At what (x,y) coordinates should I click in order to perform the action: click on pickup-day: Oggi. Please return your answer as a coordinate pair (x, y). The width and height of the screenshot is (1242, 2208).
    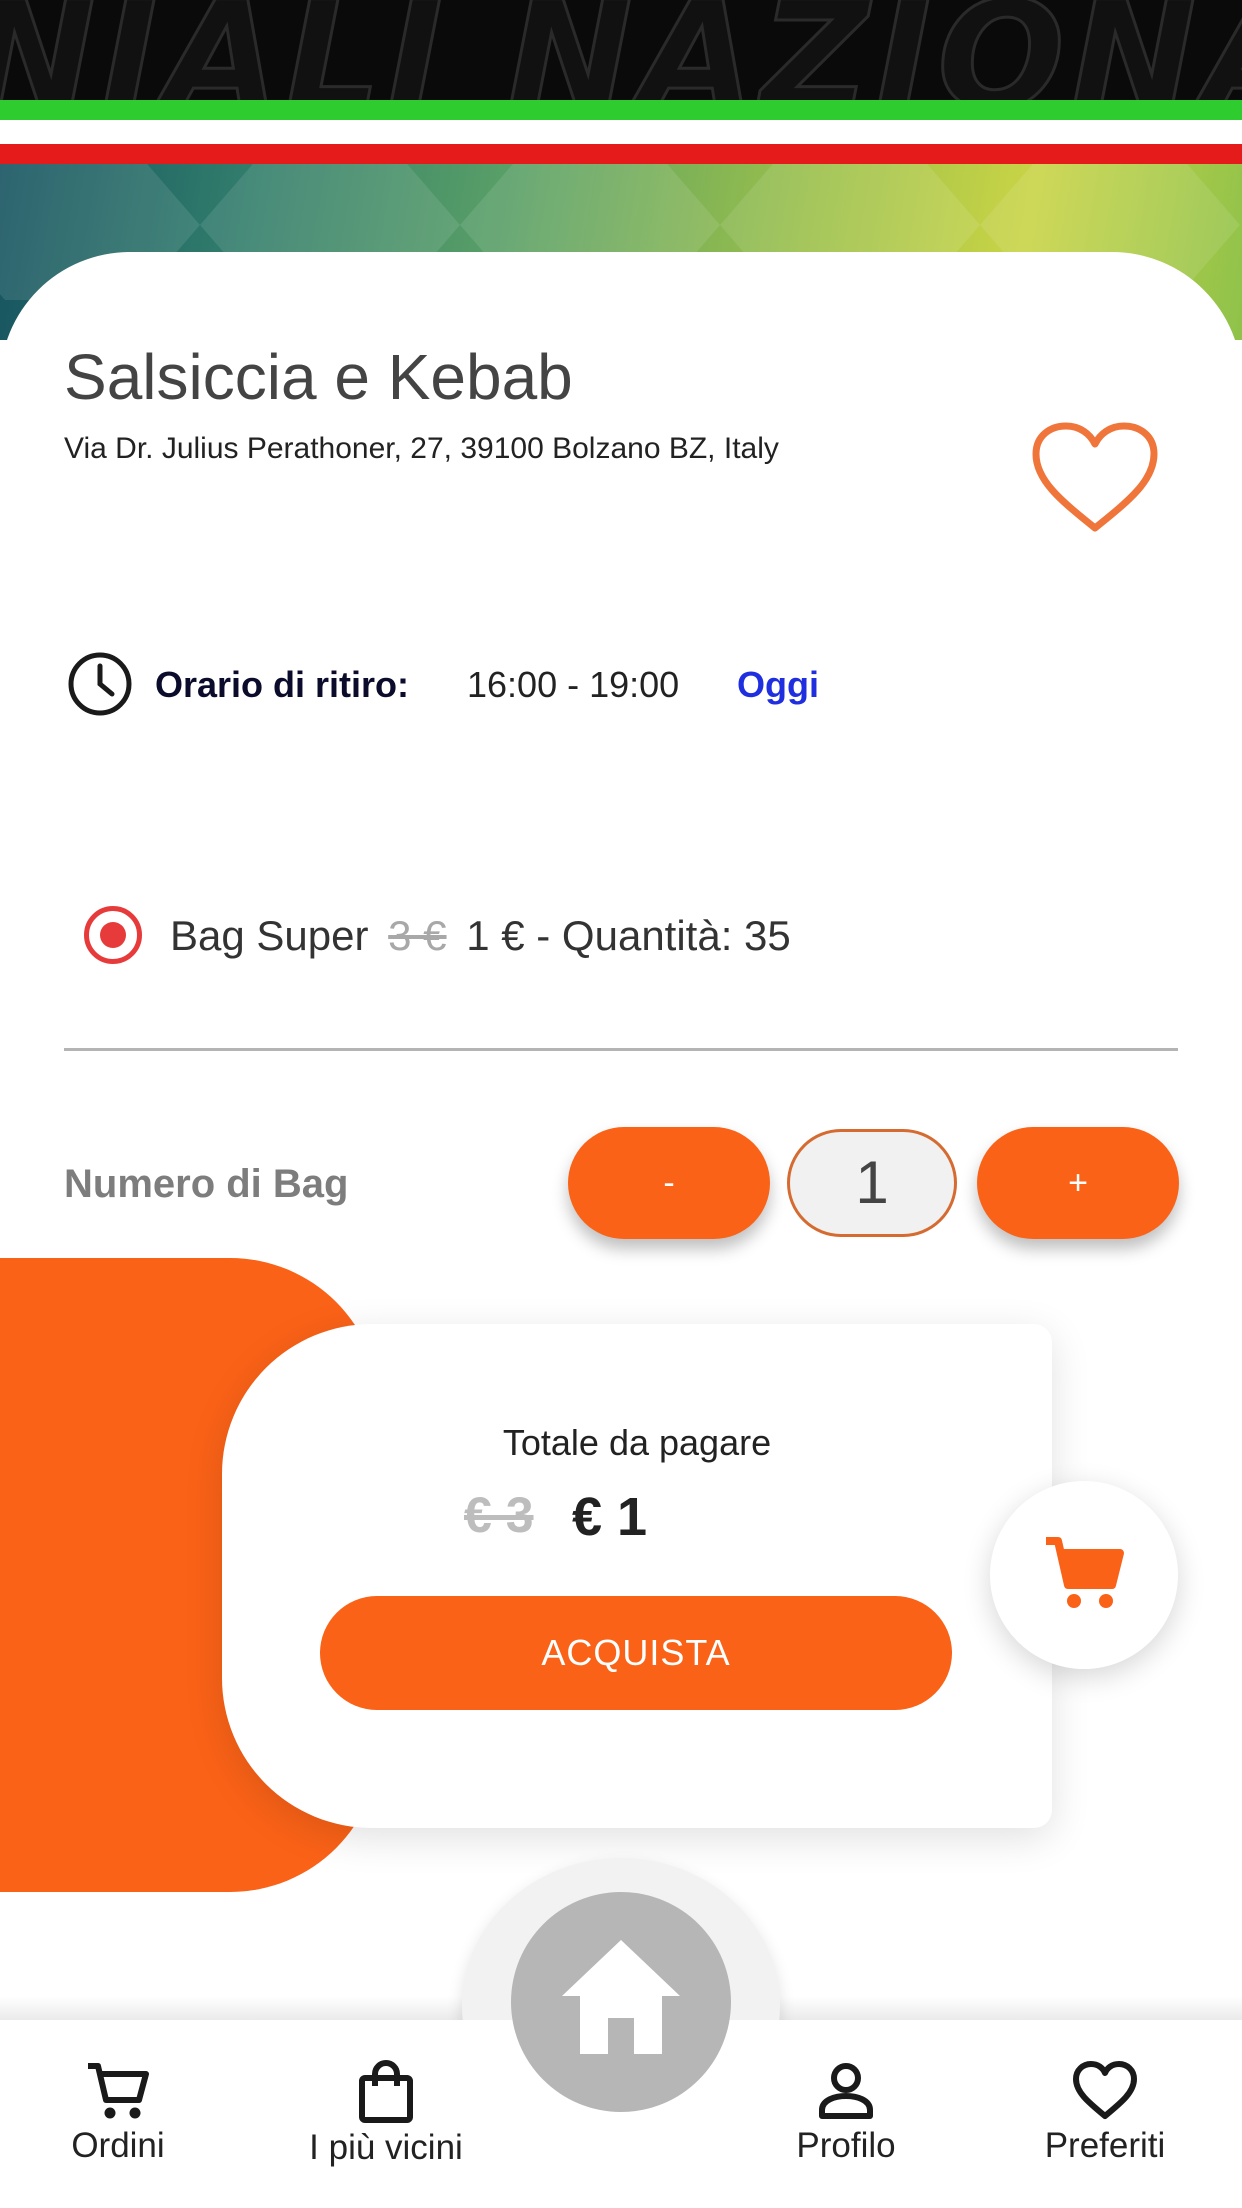
    Looking at the image, I should click on (778, 684).